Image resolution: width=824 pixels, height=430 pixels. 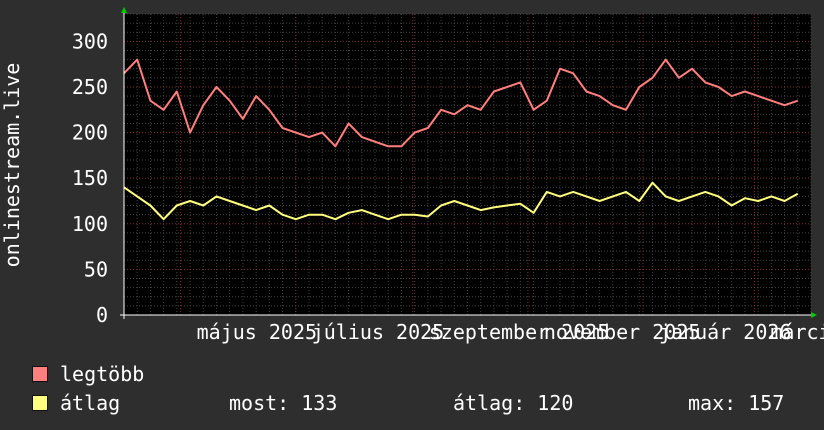 What do you see at coordinates (90, 87) in the screenshot?
I see `y-tick-label: 250` at bounding box center [90, 87].